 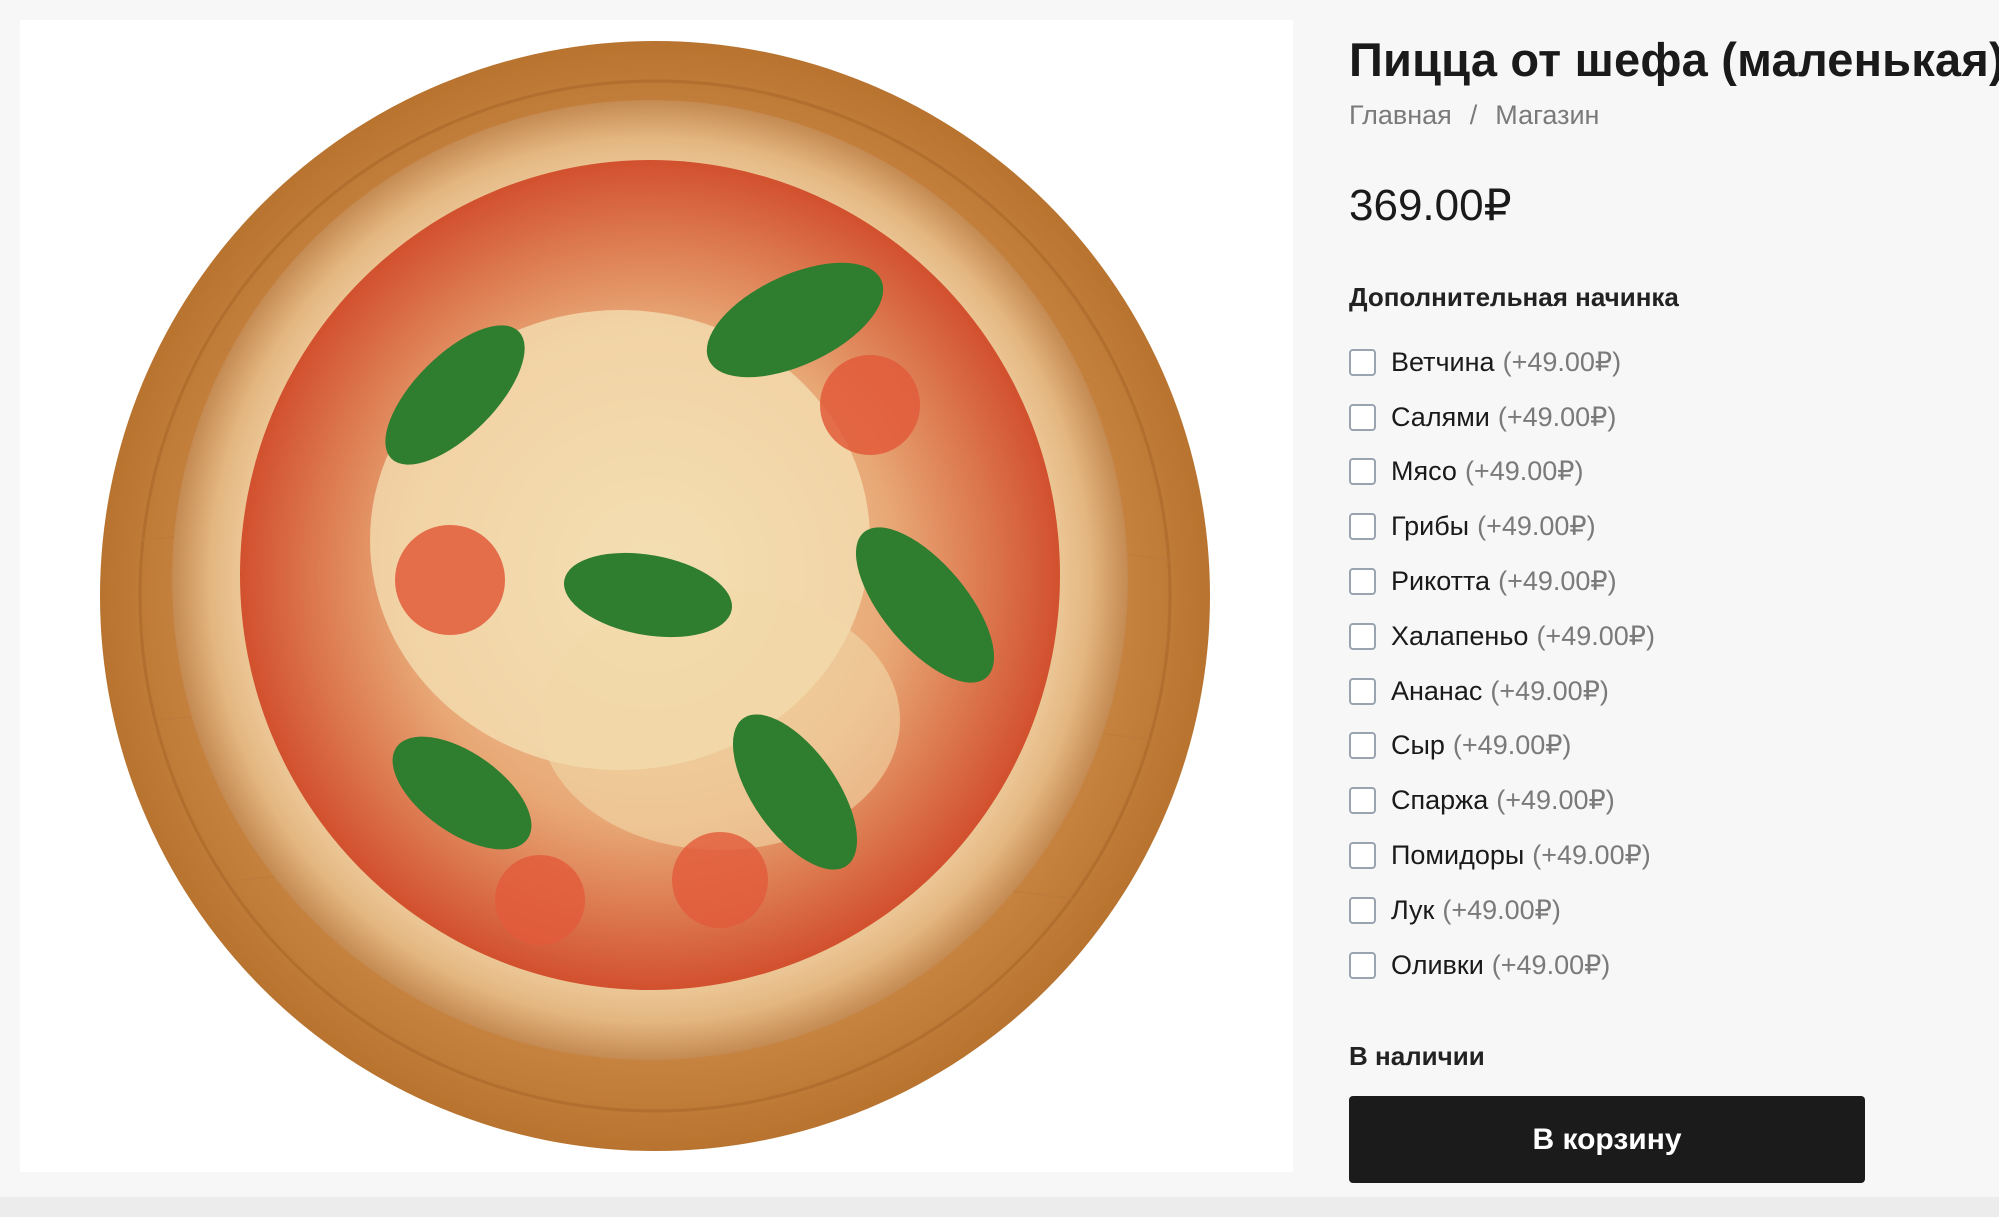 I want to click on addon-name: Спаржа, so click(x=1440, y=800).